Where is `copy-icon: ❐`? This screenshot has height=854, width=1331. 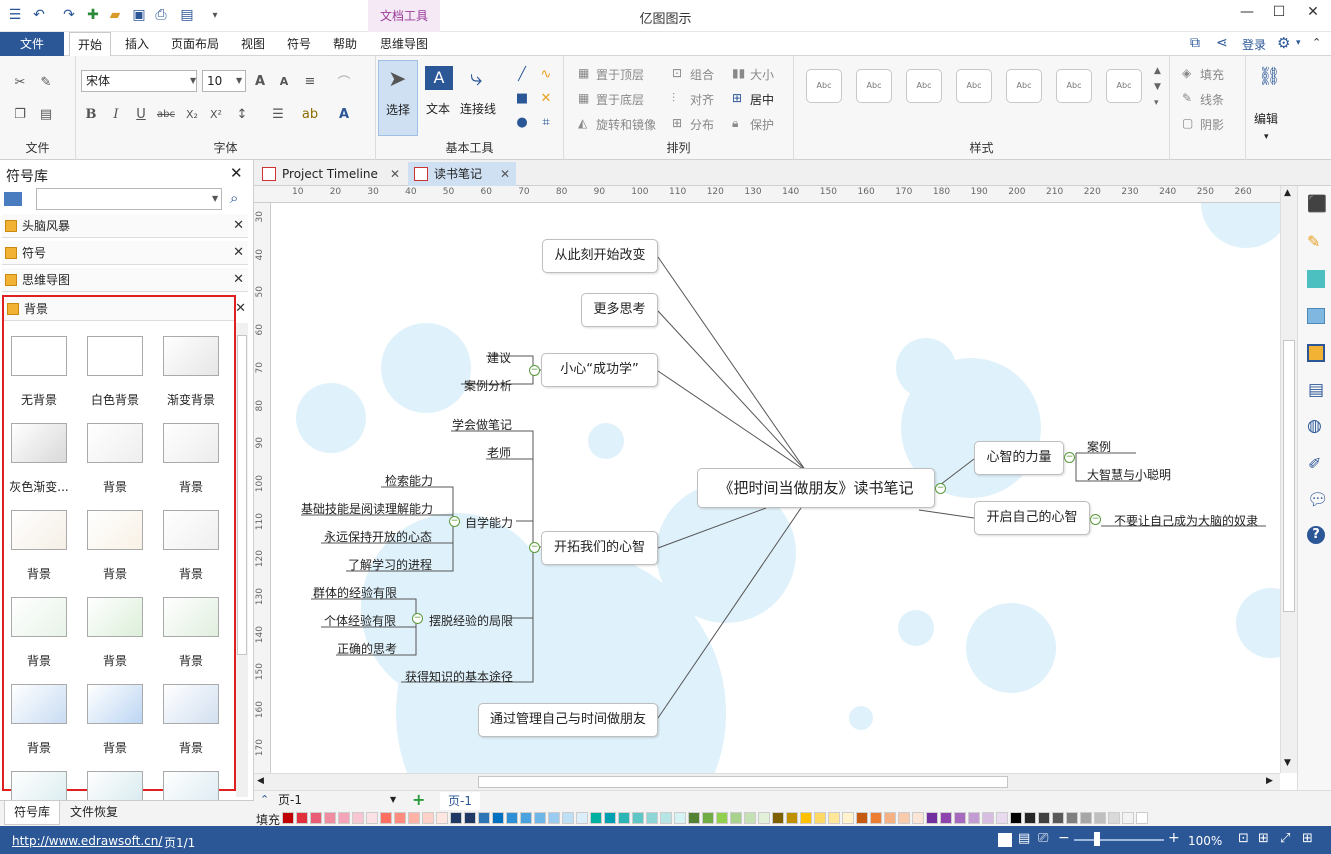
copy-icon: ❐ is located at coordinates (20, 114).